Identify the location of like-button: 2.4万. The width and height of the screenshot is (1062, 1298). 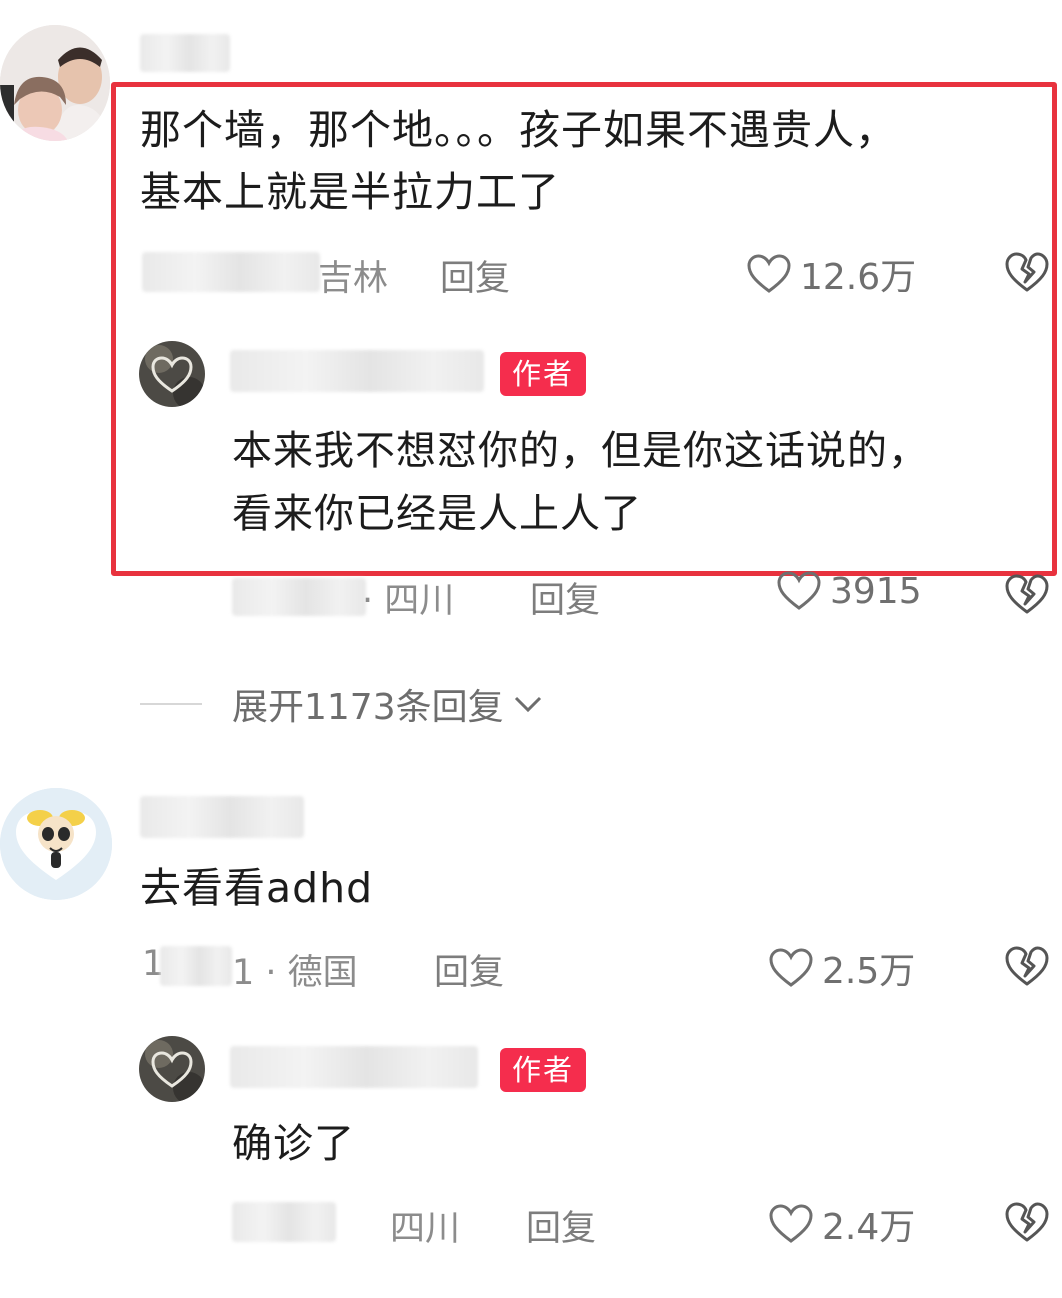
(841, 1224).